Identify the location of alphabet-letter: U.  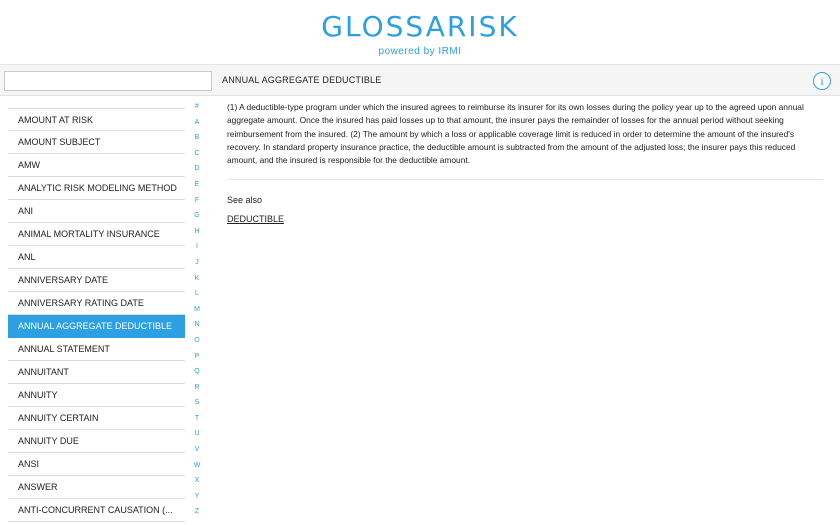
(197, 434).